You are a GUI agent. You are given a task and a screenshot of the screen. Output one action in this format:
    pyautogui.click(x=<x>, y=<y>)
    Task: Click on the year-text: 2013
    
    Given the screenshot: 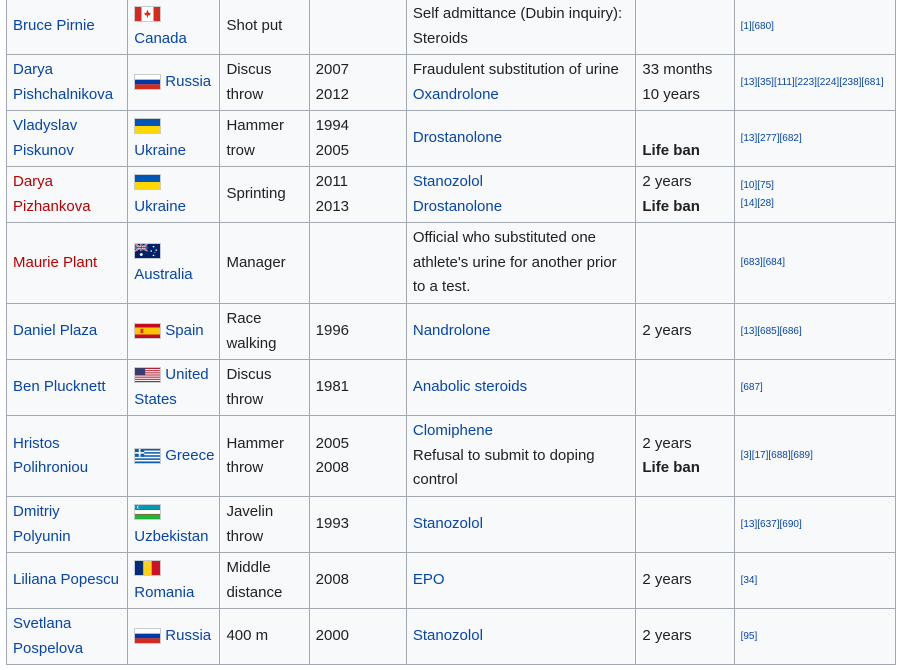 What is the action you would take?
    pyautogui.click(x=332, y=206)
    